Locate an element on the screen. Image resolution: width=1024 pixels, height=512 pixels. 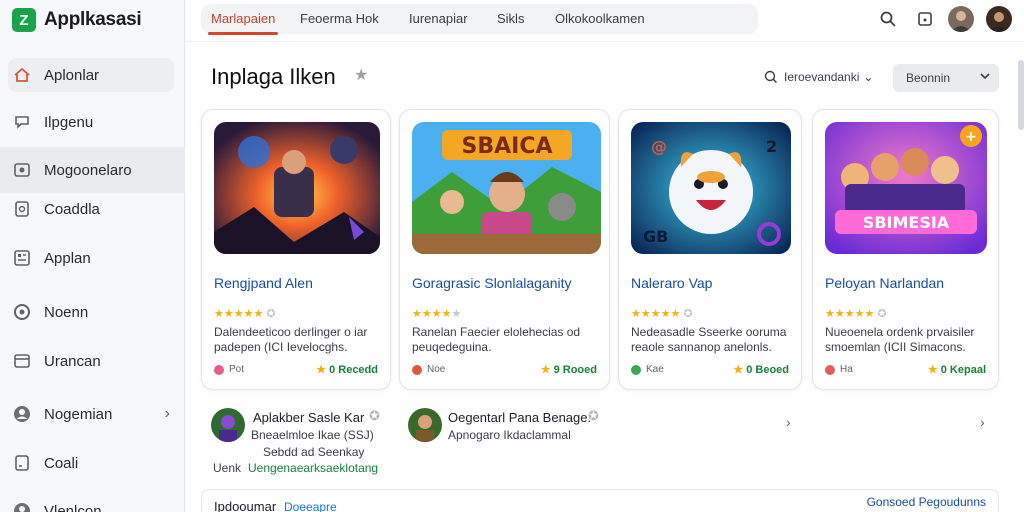
rating-count: ★ 0 Recedd is located at coordinates (347, 370).